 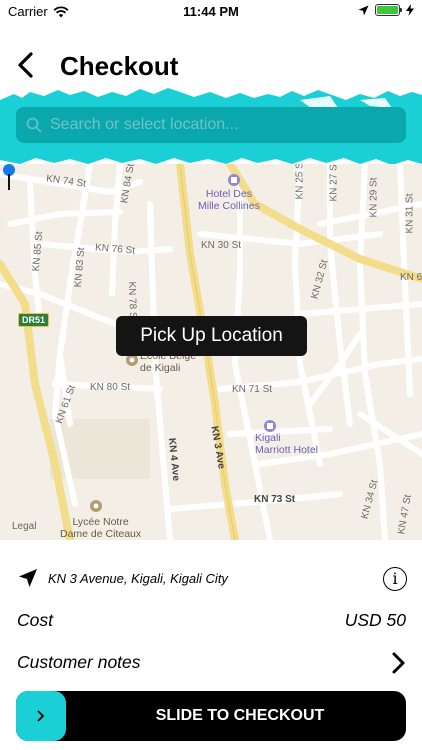 I want to click on road-badge: DR51, so click(x=34, y=320).